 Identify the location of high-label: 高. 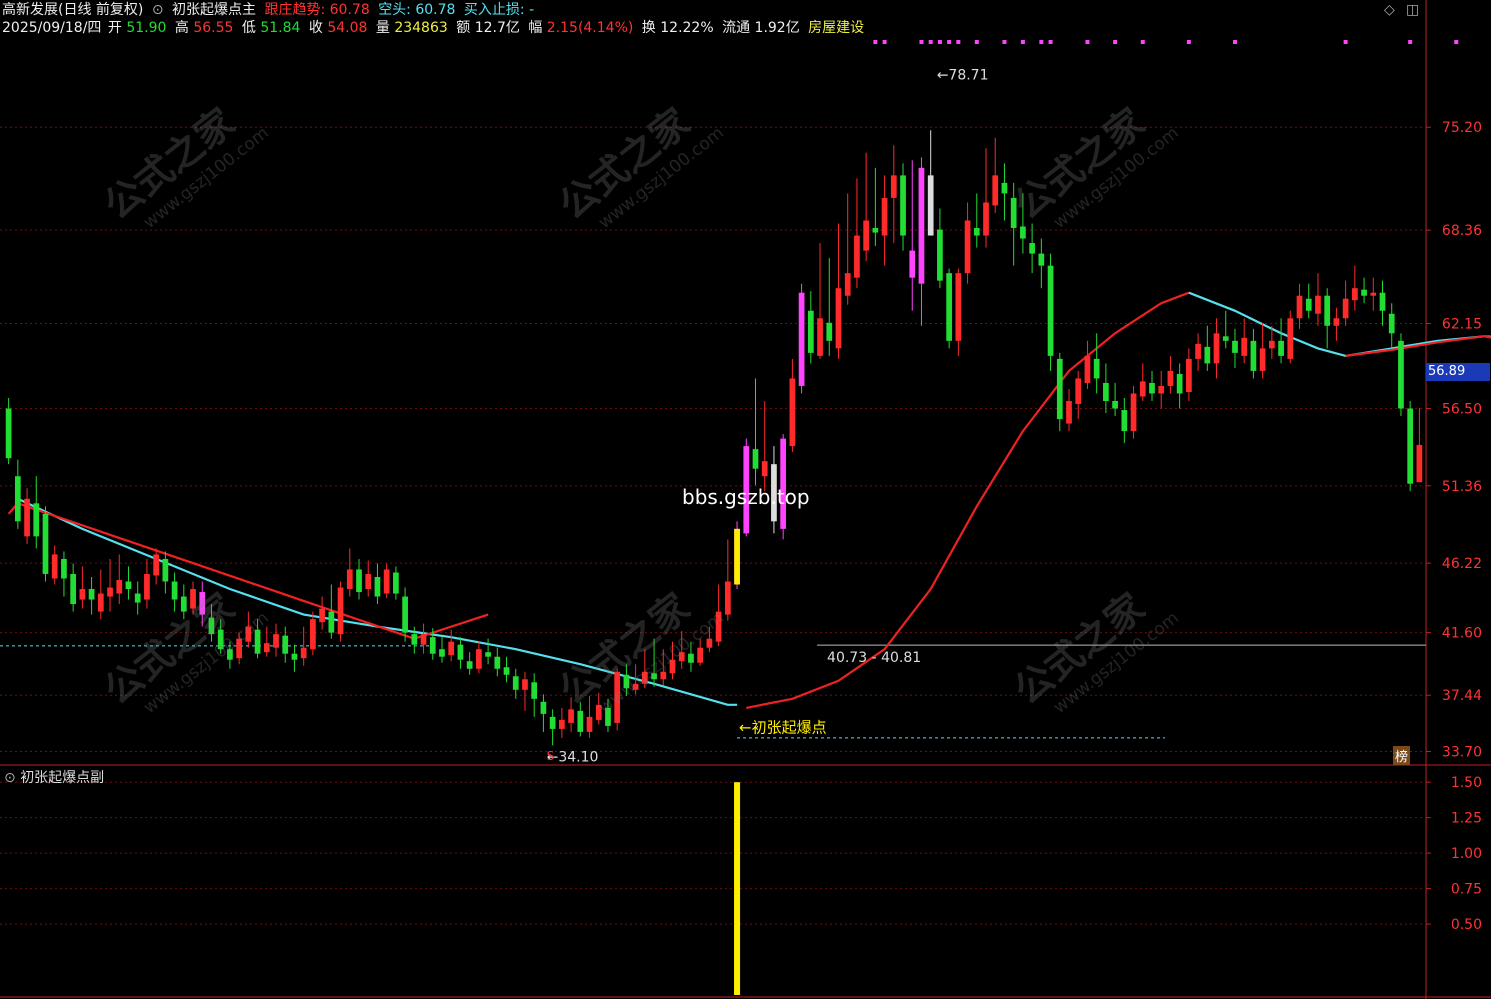
(181, 28).